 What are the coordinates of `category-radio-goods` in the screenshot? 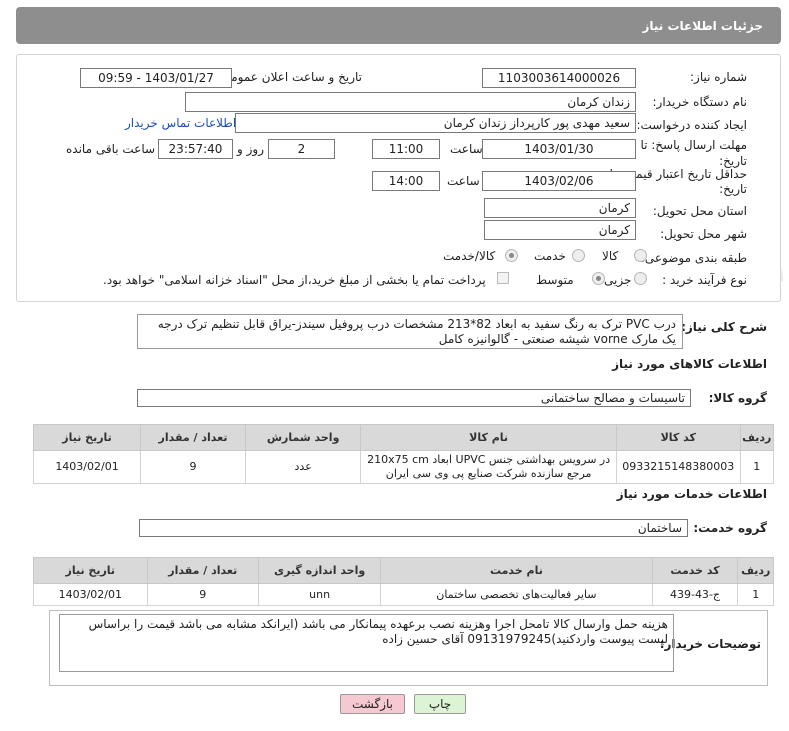 It's located at (640, 255).